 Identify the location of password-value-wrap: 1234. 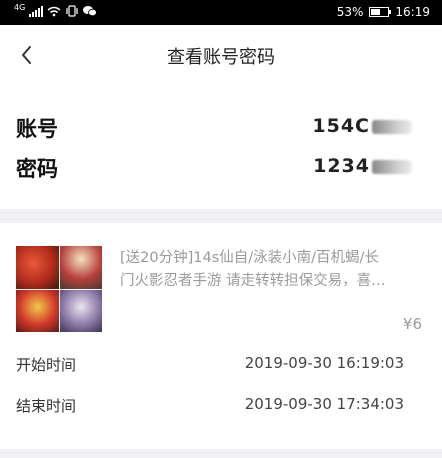
(362, 166).